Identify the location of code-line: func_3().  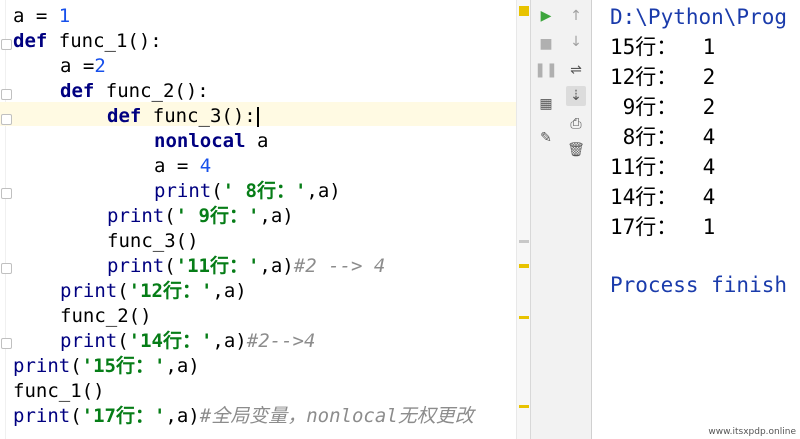
(153, 241).